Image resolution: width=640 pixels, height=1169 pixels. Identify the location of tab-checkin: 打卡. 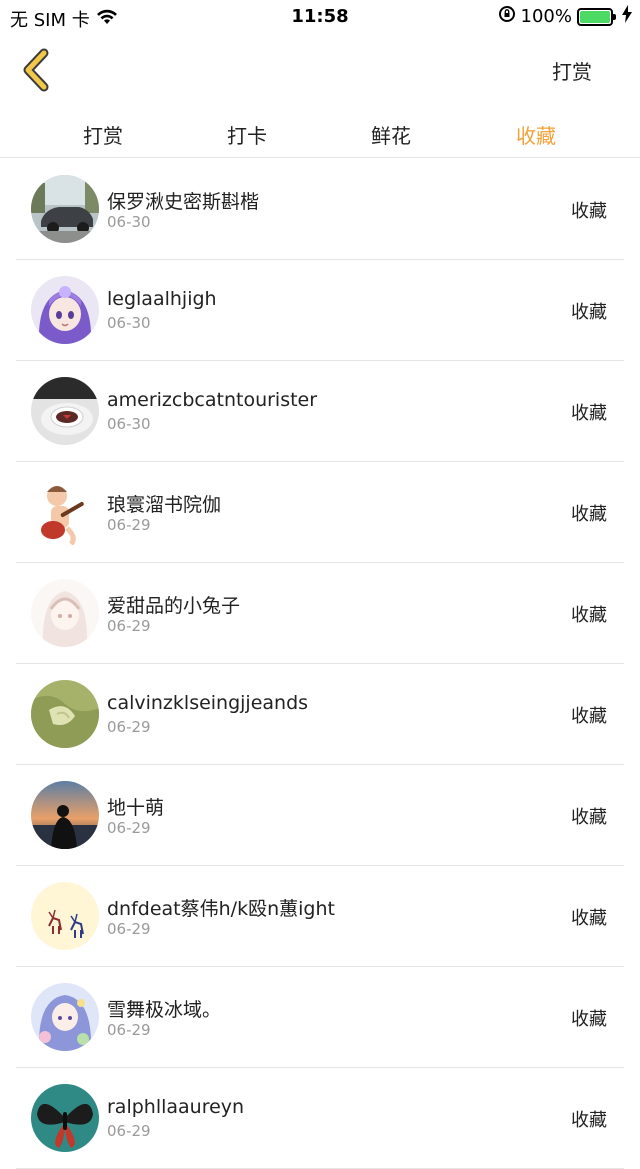
(247, 134).